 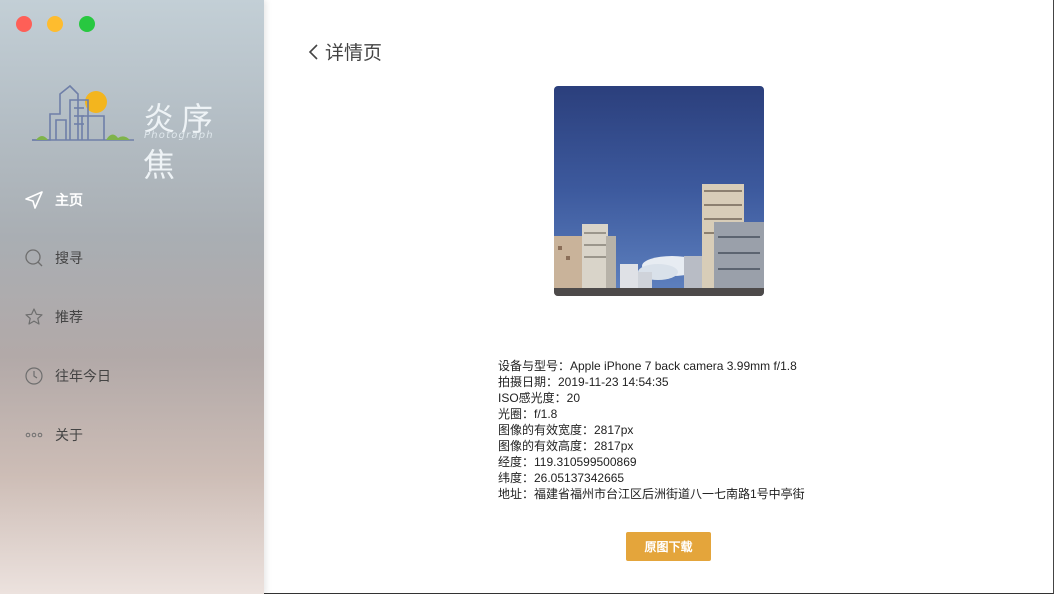 I want to click on sidebar-item-home: 主页, so click(x=53, y=200).